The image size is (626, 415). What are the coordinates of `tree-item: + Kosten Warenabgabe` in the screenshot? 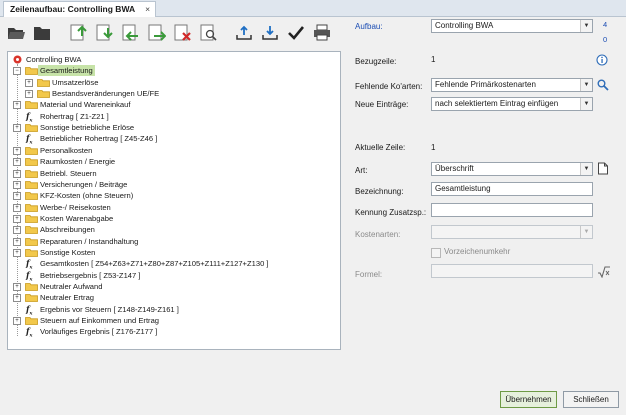 It's located at (173, 218).